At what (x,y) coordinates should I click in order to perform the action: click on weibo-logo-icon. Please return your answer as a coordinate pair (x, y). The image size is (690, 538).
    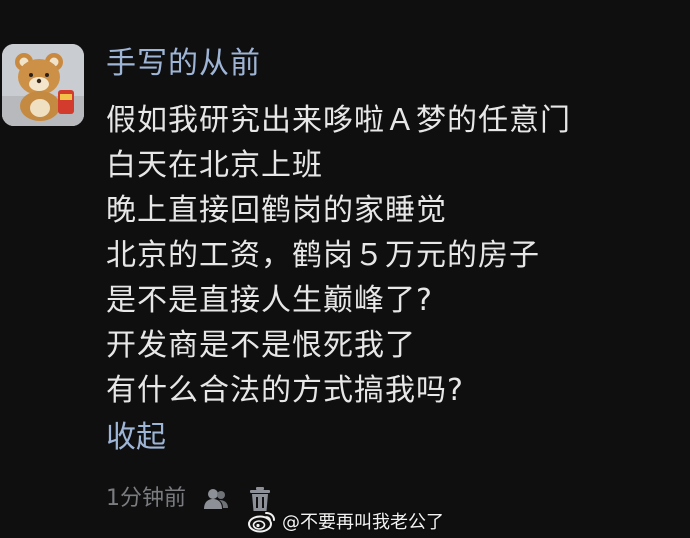
    Looking at the image, I should click on (261, 522).